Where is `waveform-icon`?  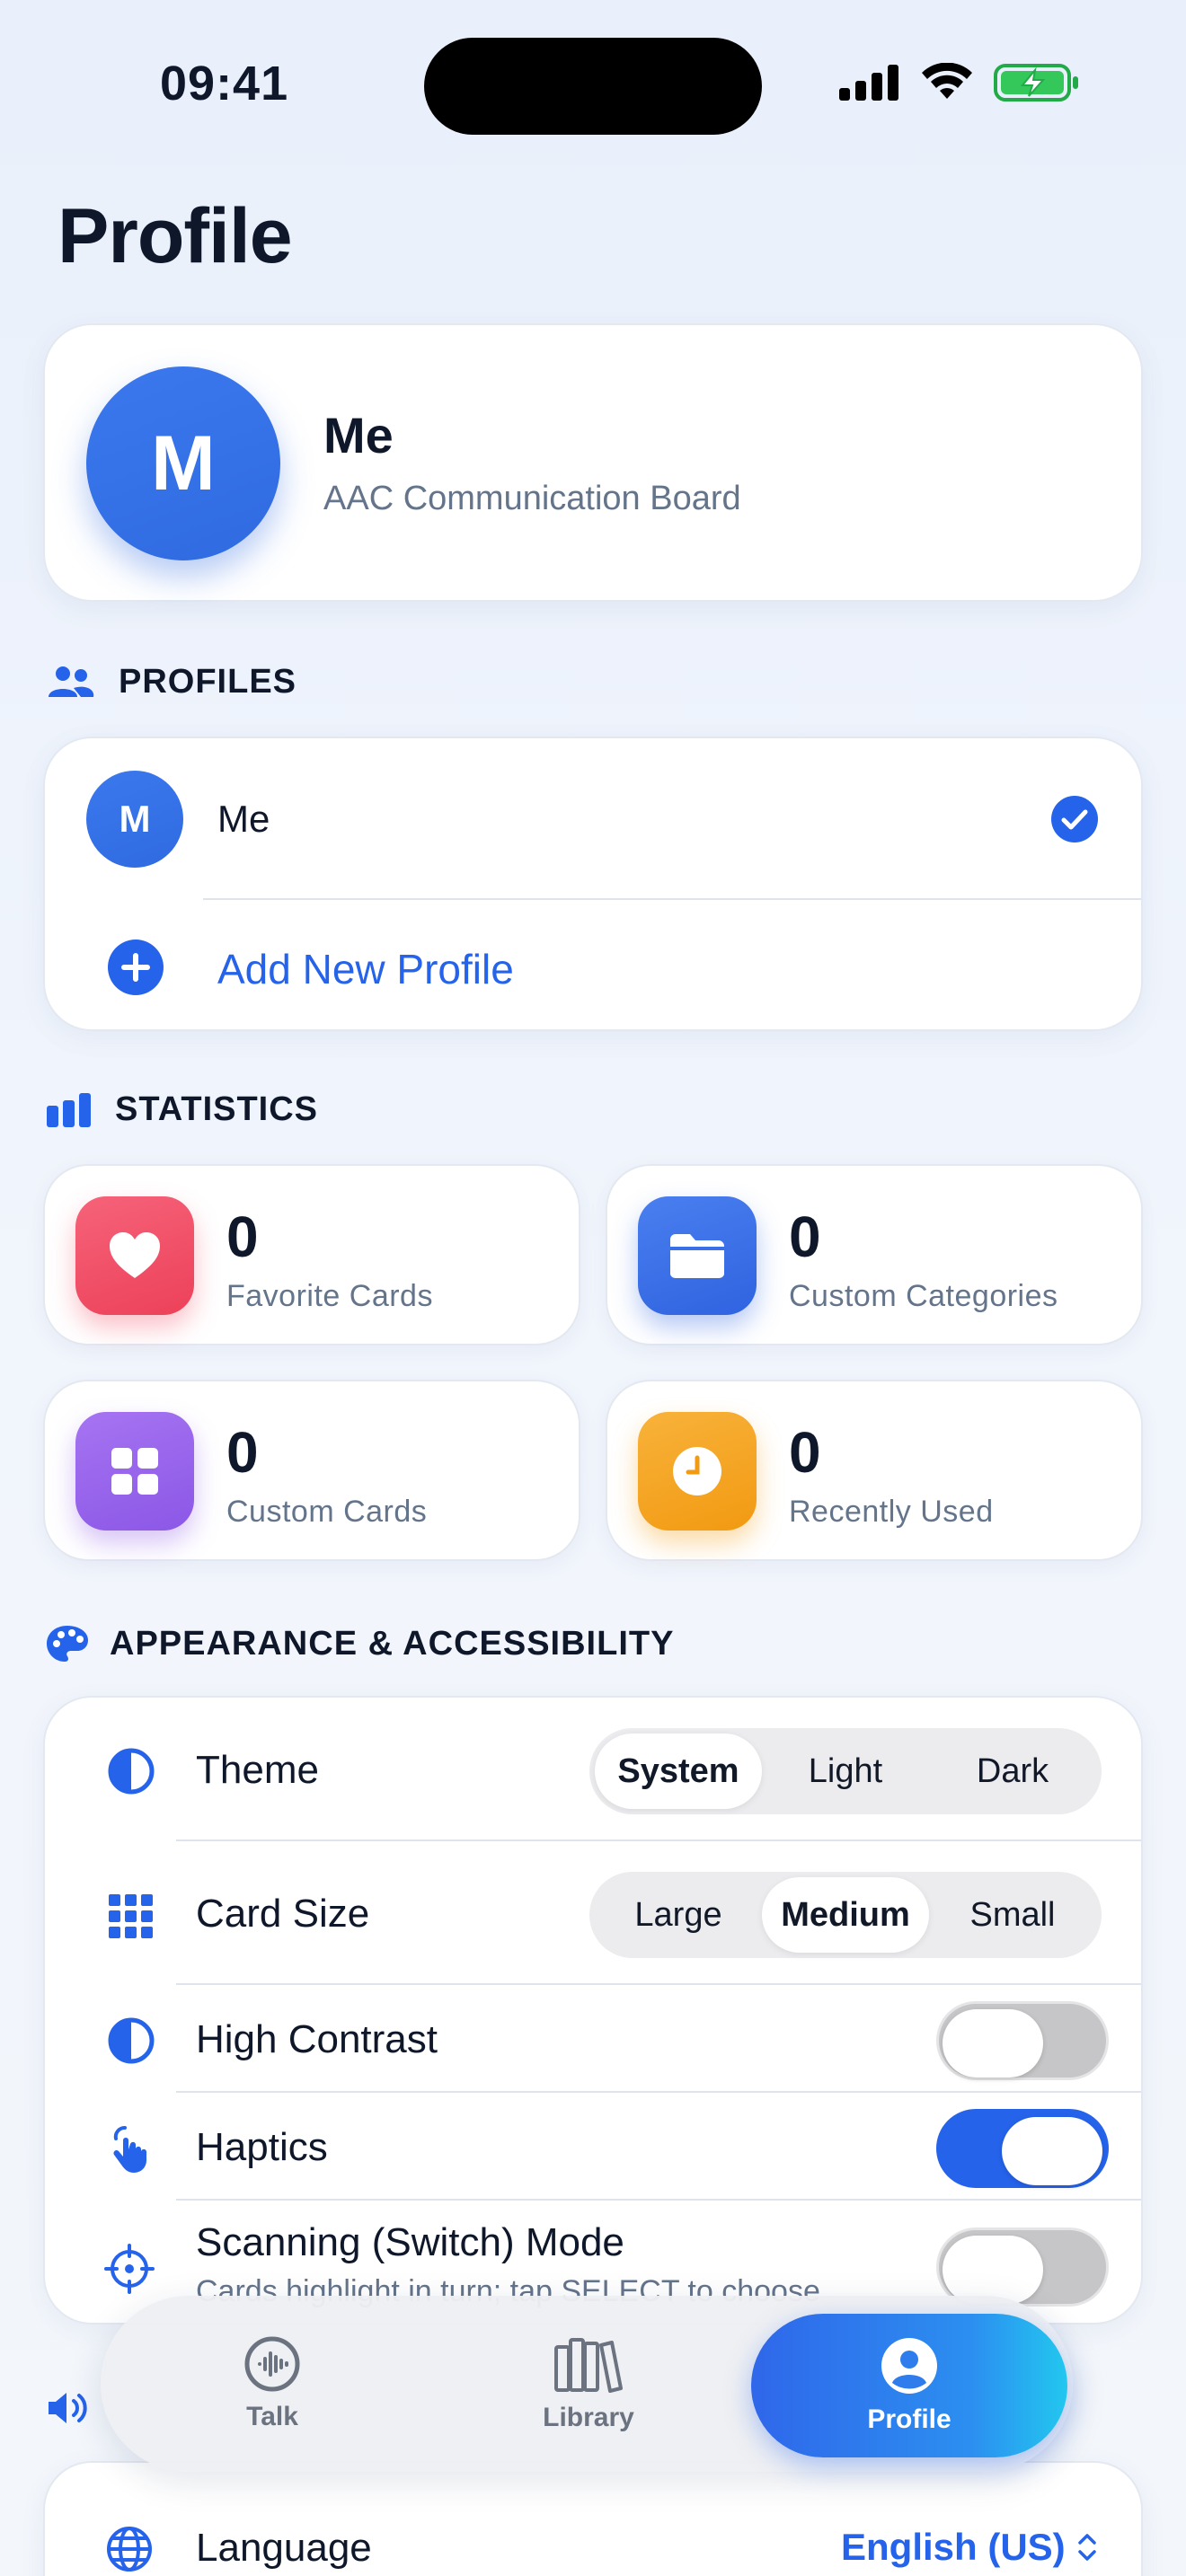
waveform-icon is located at coordinates (272, 2364).